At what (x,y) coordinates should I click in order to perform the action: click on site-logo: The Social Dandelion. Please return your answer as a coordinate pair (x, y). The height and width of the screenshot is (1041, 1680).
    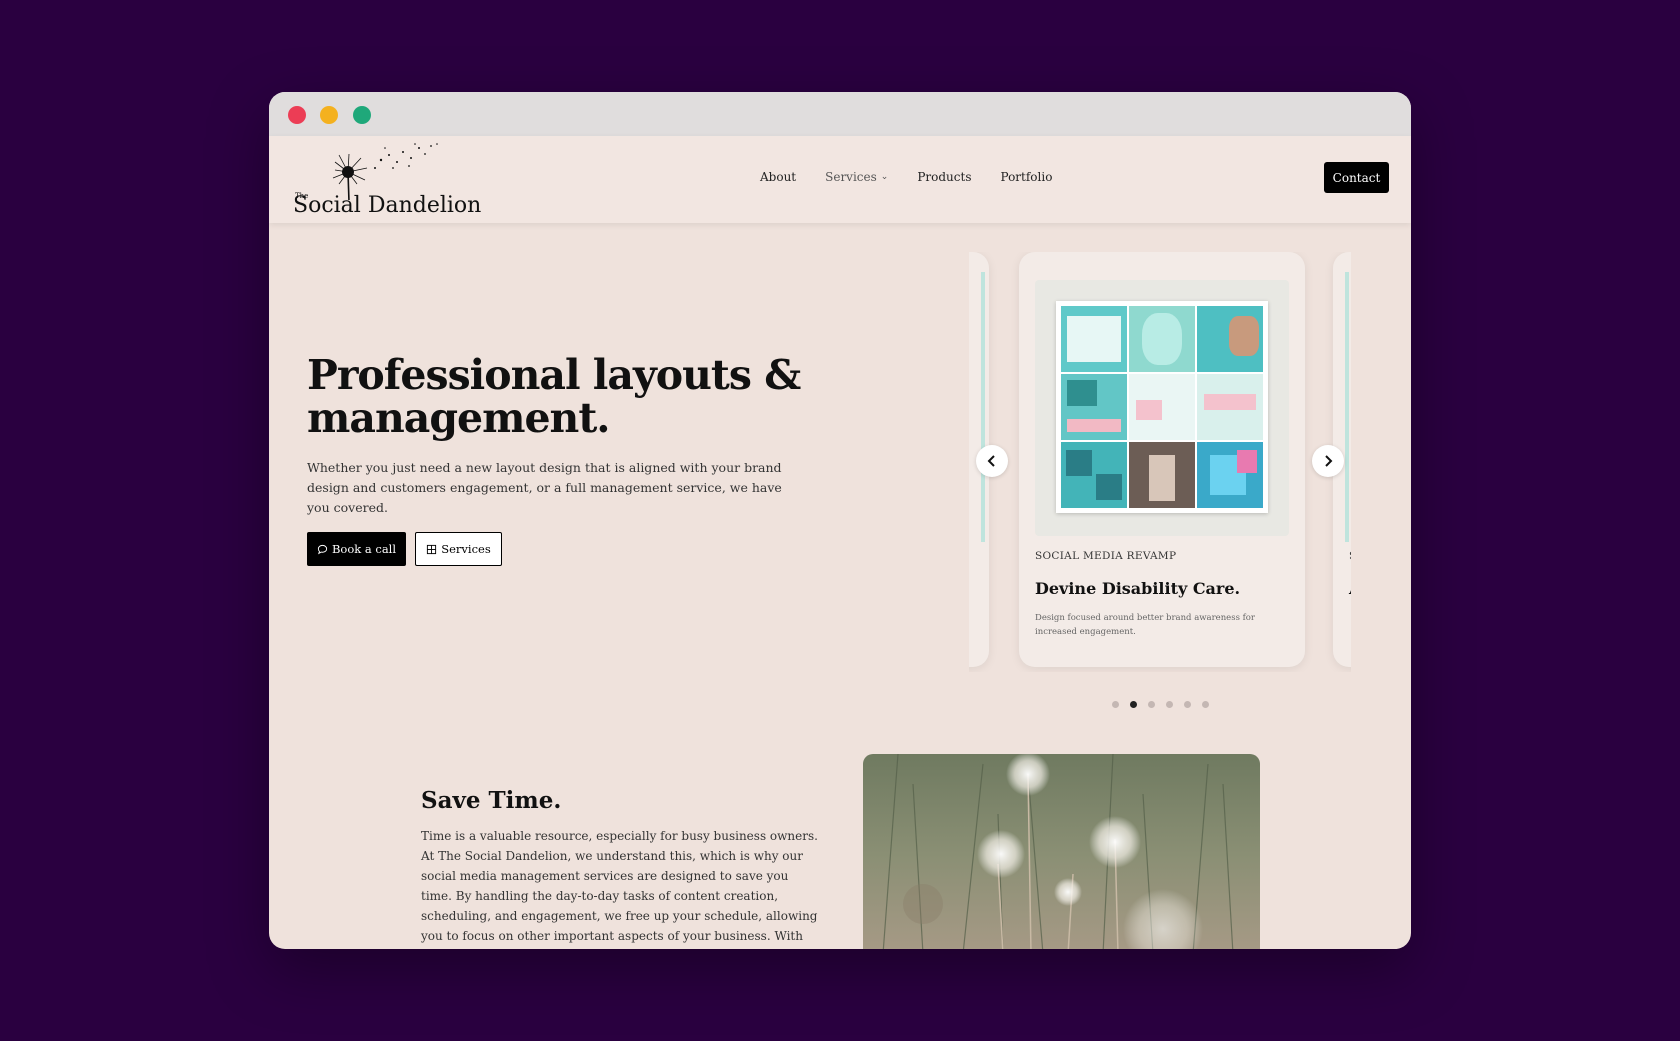
    Looking at the image, I should click on (386, 180).